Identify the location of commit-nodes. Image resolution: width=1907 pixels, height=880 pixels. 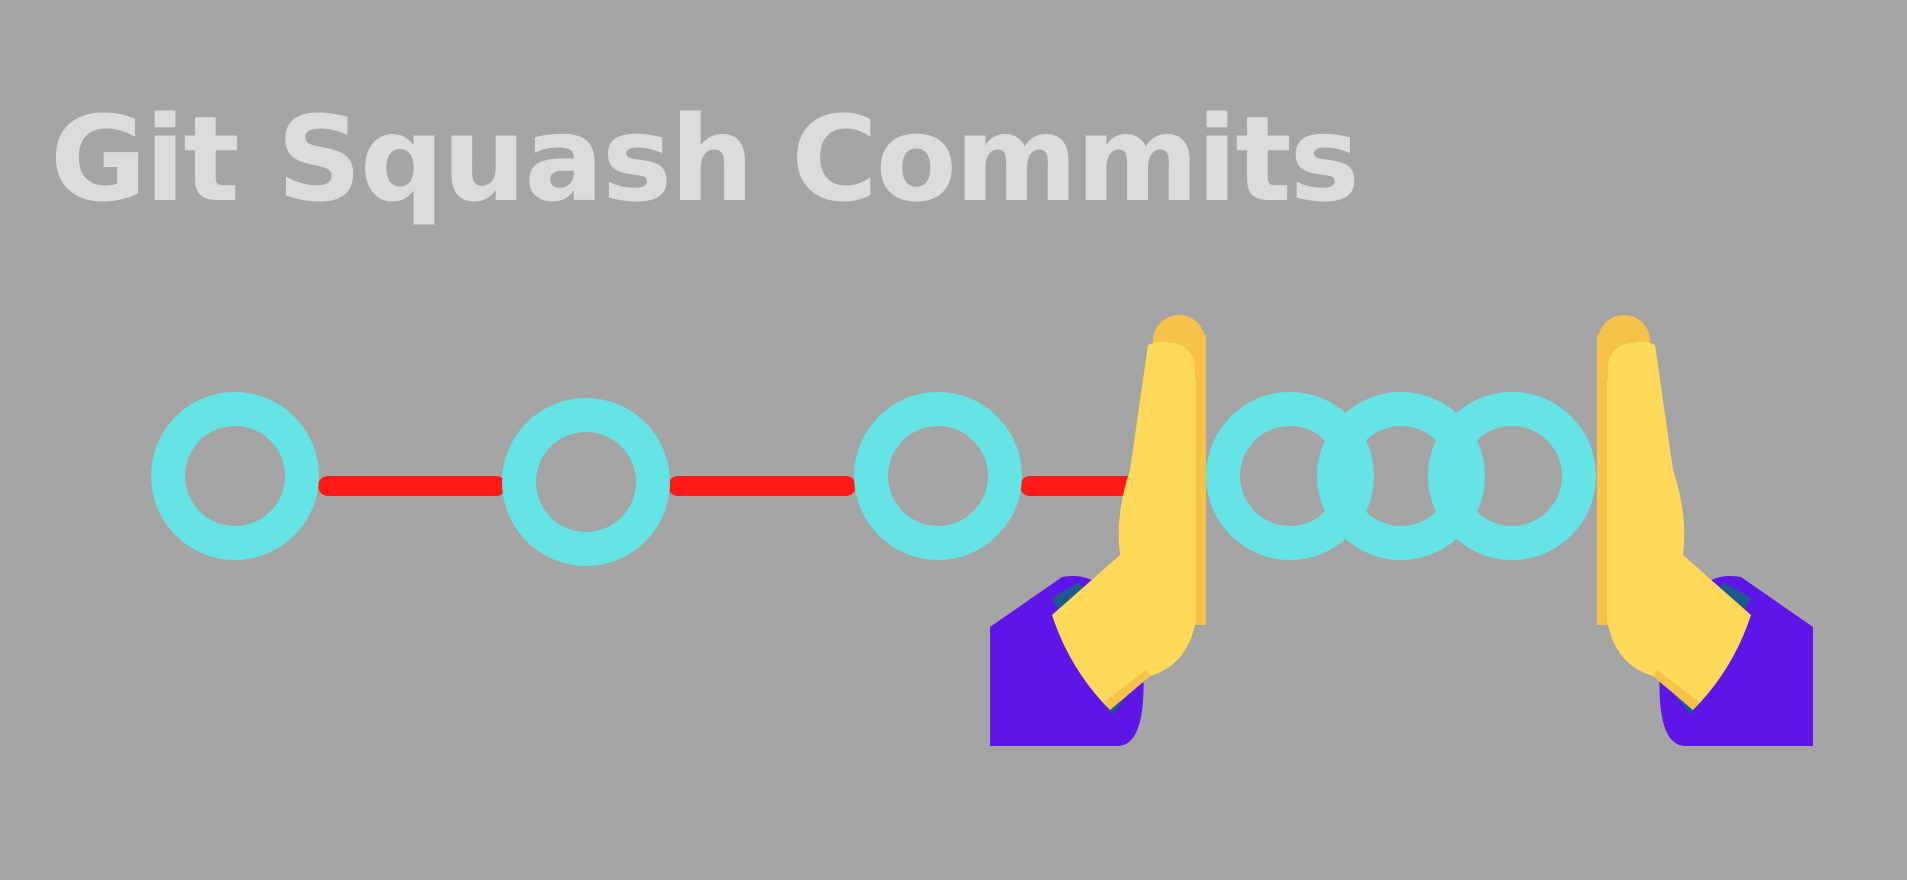
(586, 479).